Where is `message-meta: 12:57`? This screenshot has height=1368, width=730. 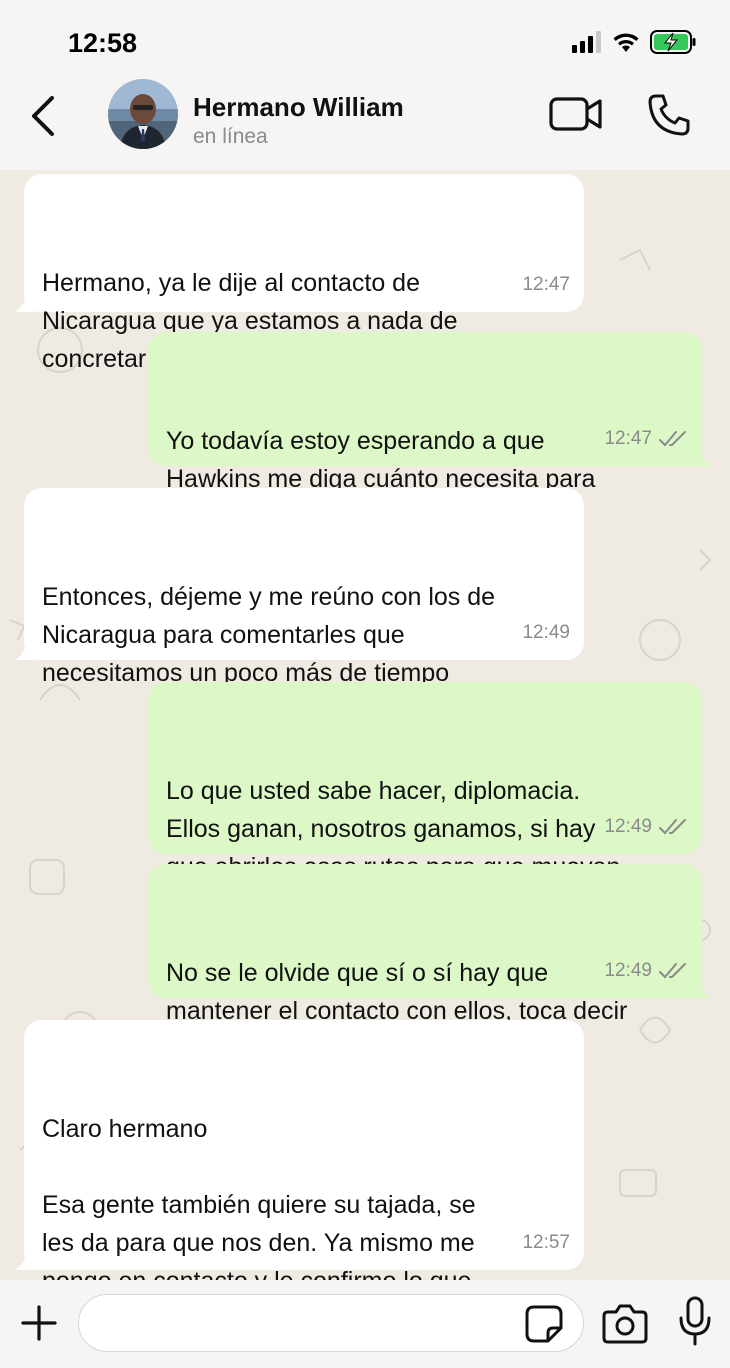 message-meta: 12:57 is located at coordinates (546, 1243).